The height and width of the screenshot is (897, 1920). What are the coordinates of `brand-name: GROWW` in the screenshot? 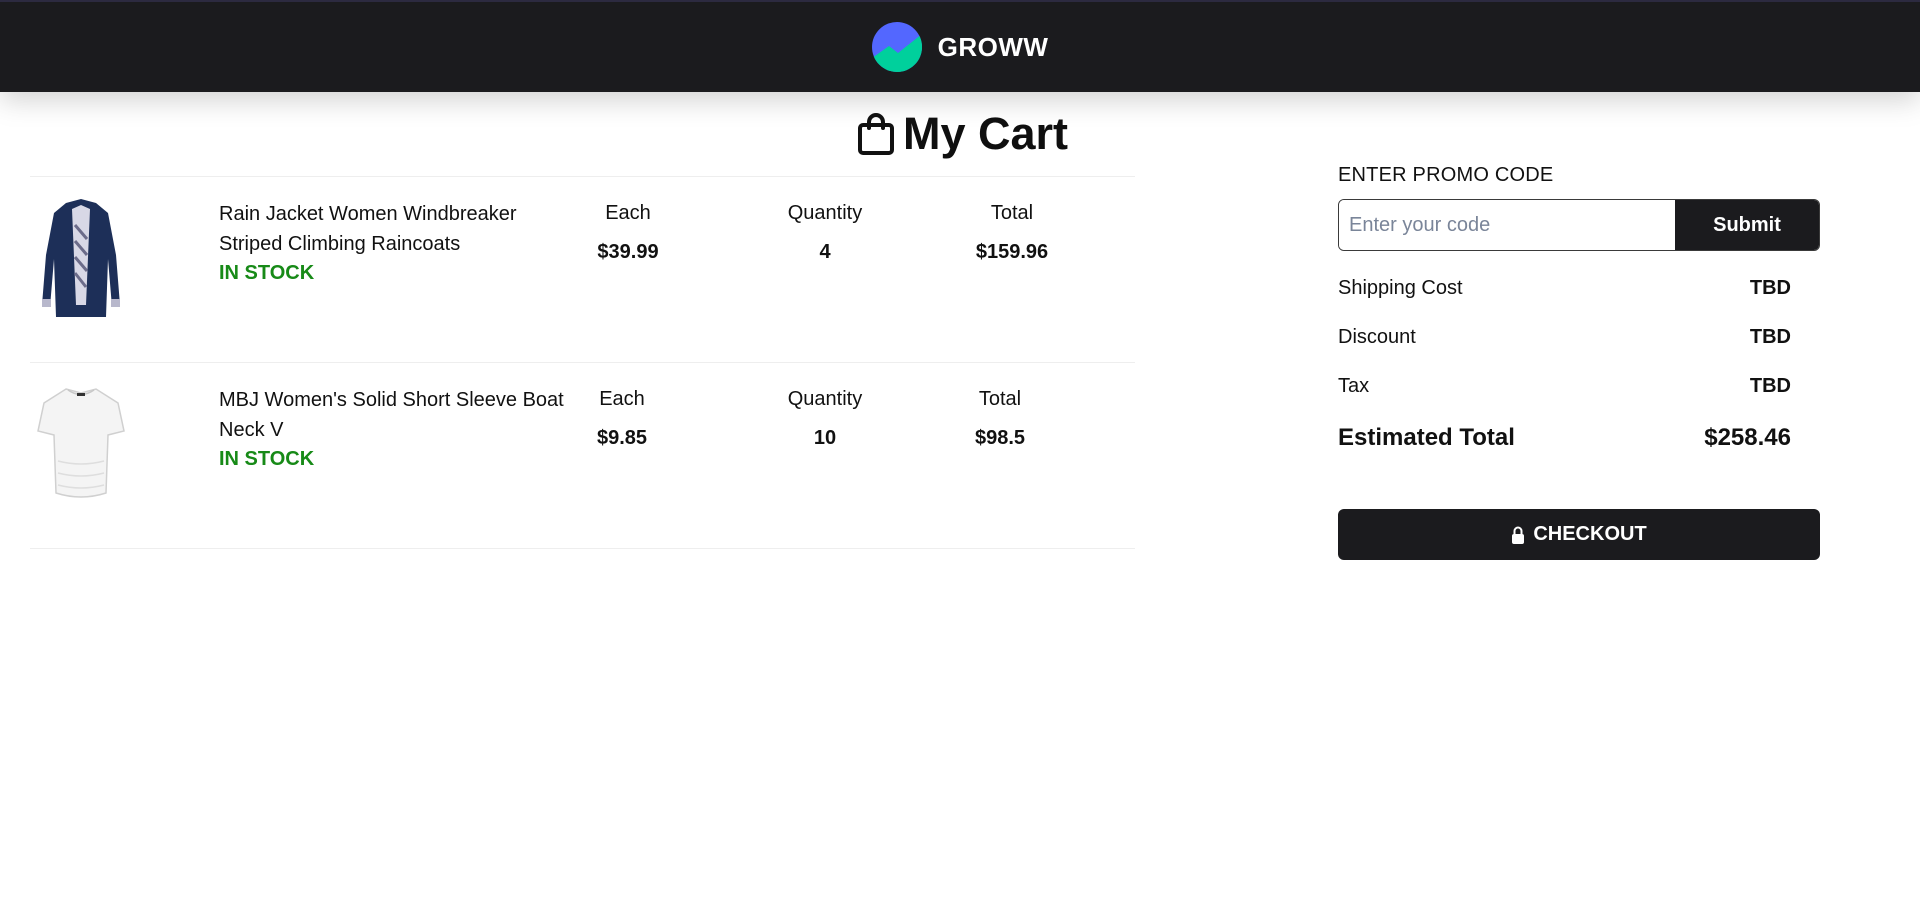 It's located at (993, 46).